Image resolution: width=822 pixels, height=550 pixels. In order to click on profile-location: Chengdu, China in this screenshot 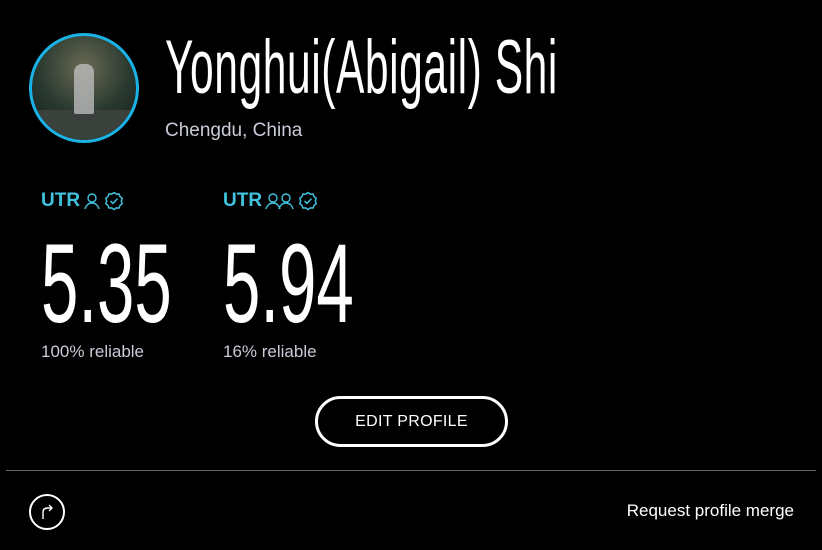, I will do `click(234, 130)`.